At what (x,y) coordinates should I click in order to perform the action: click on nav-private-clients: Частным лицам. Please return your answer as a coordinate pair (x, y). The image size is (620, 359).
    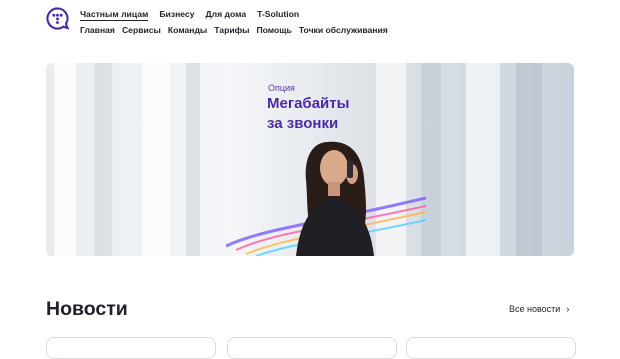
    Looking at the image, I should click on (114, 15).